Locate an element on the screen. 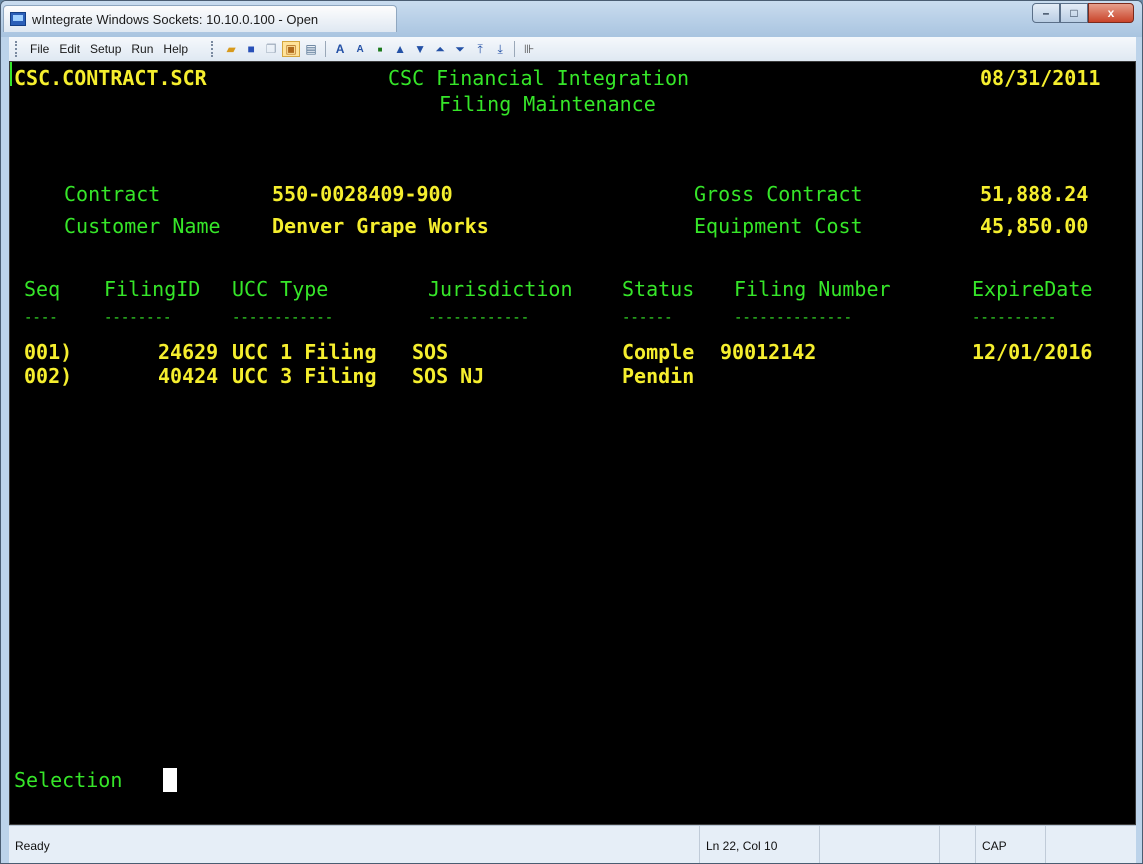  menu-run: Run is located at coordinates (142, 49).